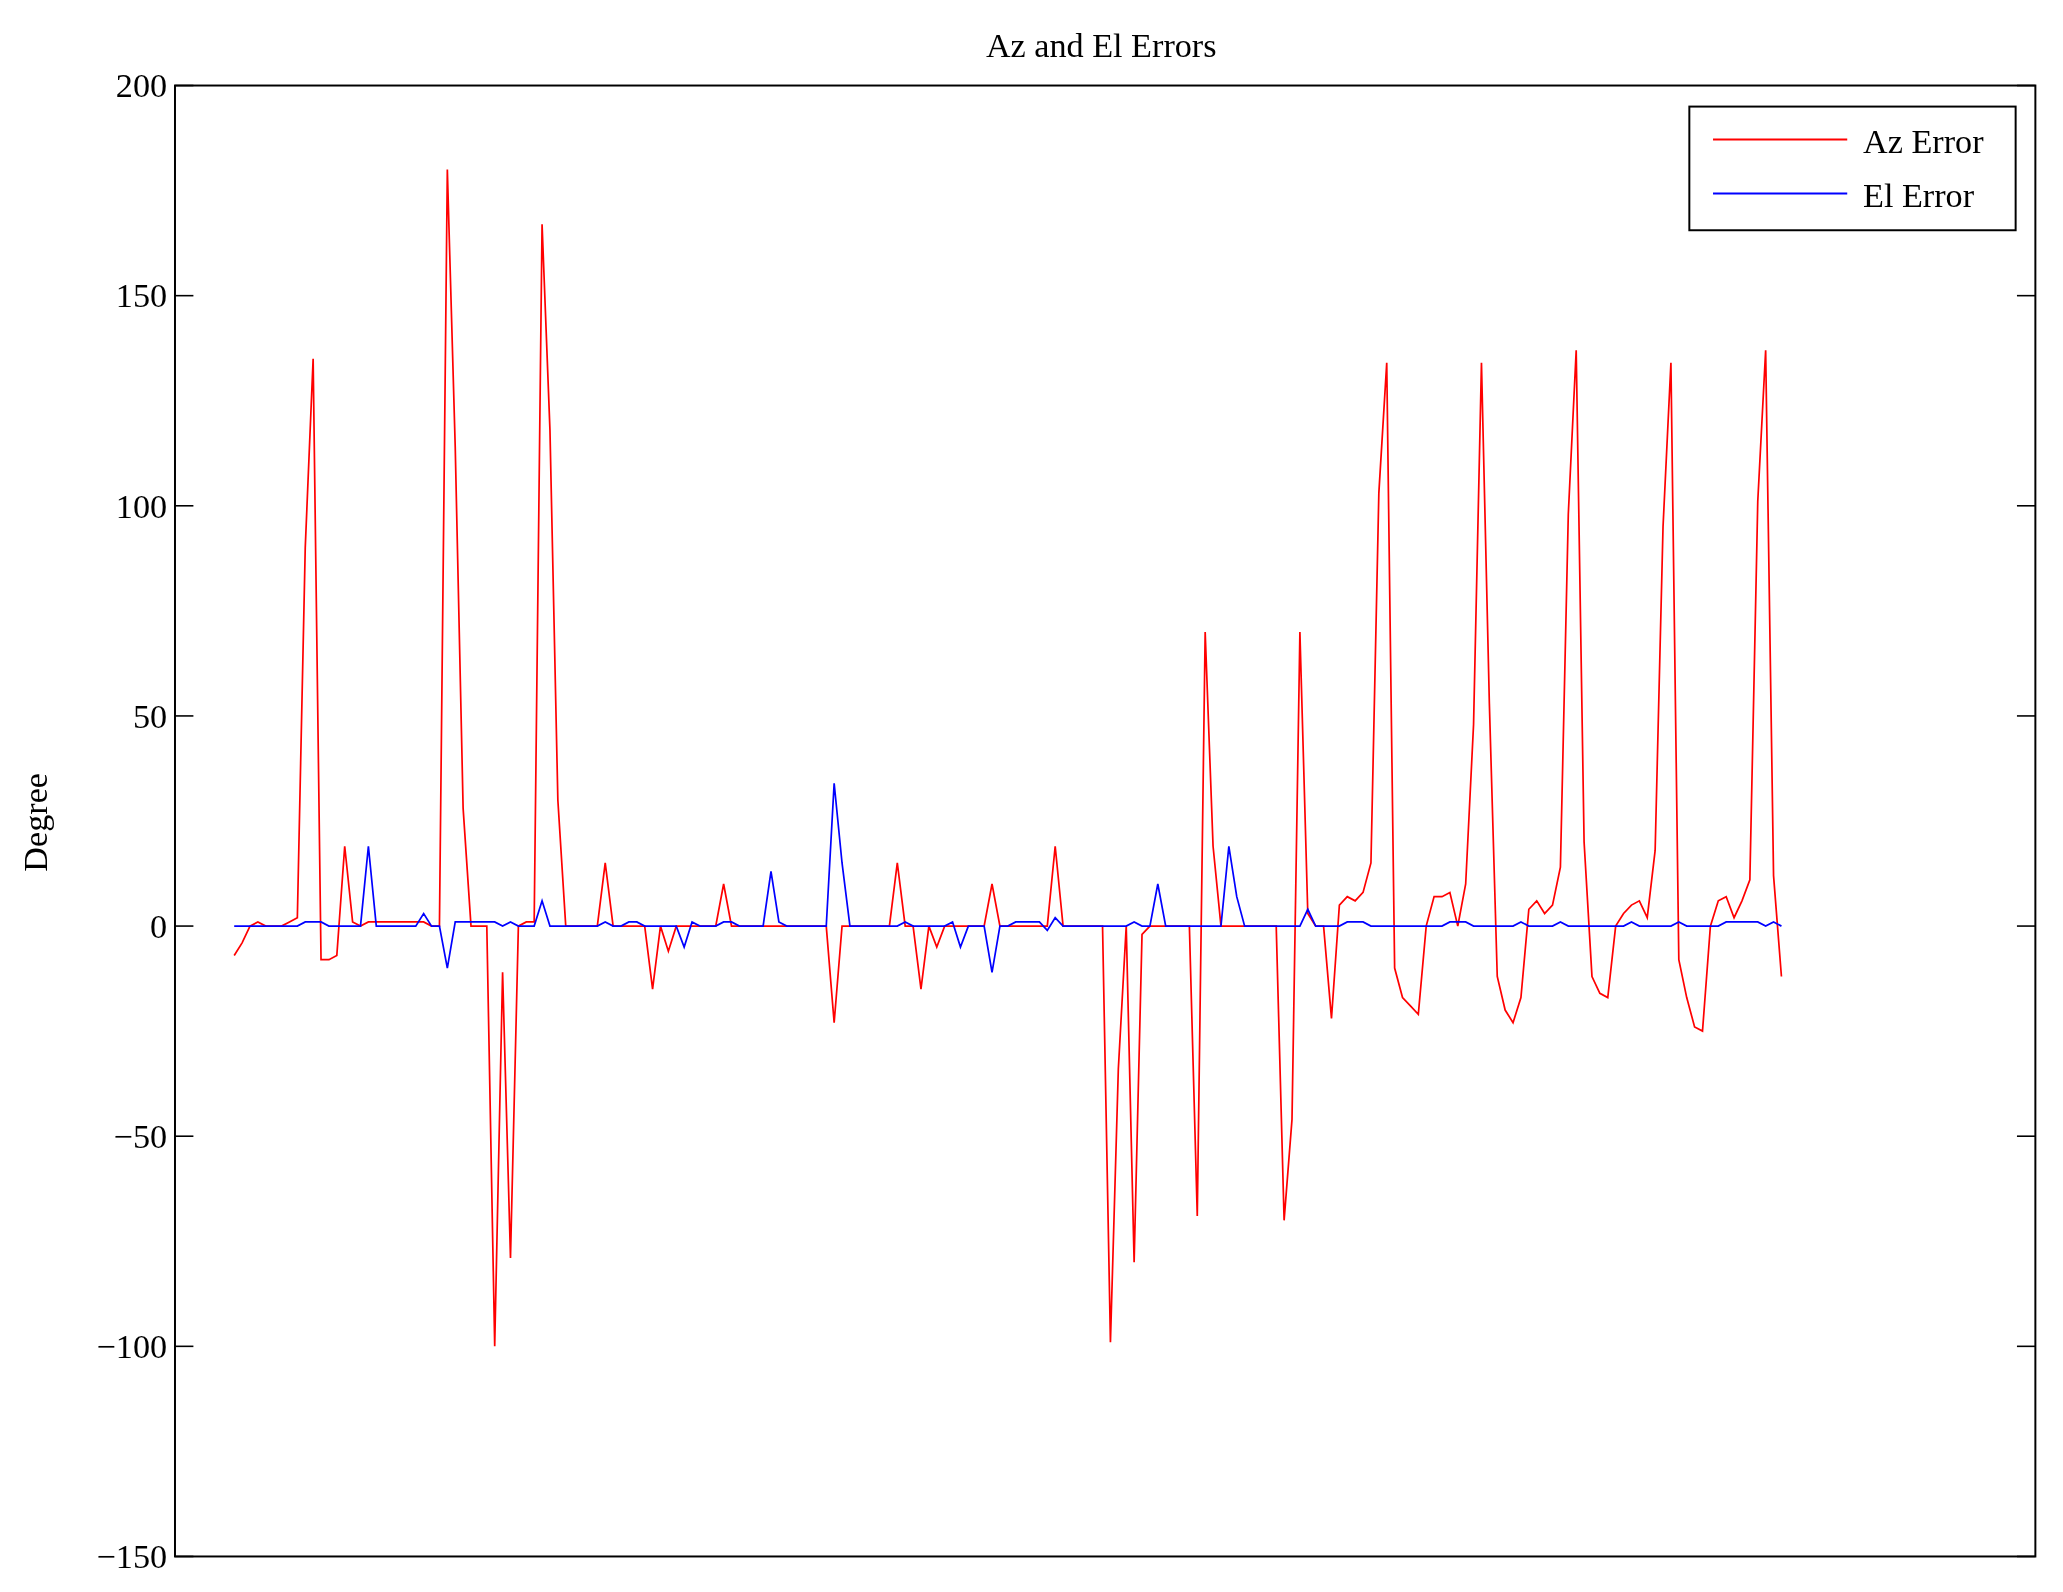  What do you see at coordinates (1923, 141) in the screenshot?
I see `legend-label: Az Error` at bounding box center [1923, 141].